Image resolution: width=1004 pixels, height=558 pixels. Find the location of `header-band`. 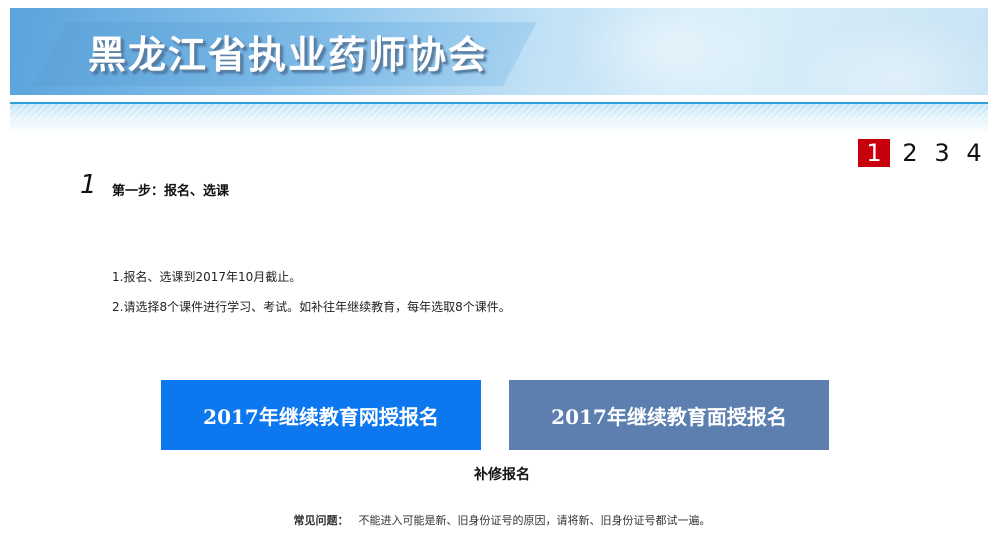

header-band is located at coordinates (499, 118).